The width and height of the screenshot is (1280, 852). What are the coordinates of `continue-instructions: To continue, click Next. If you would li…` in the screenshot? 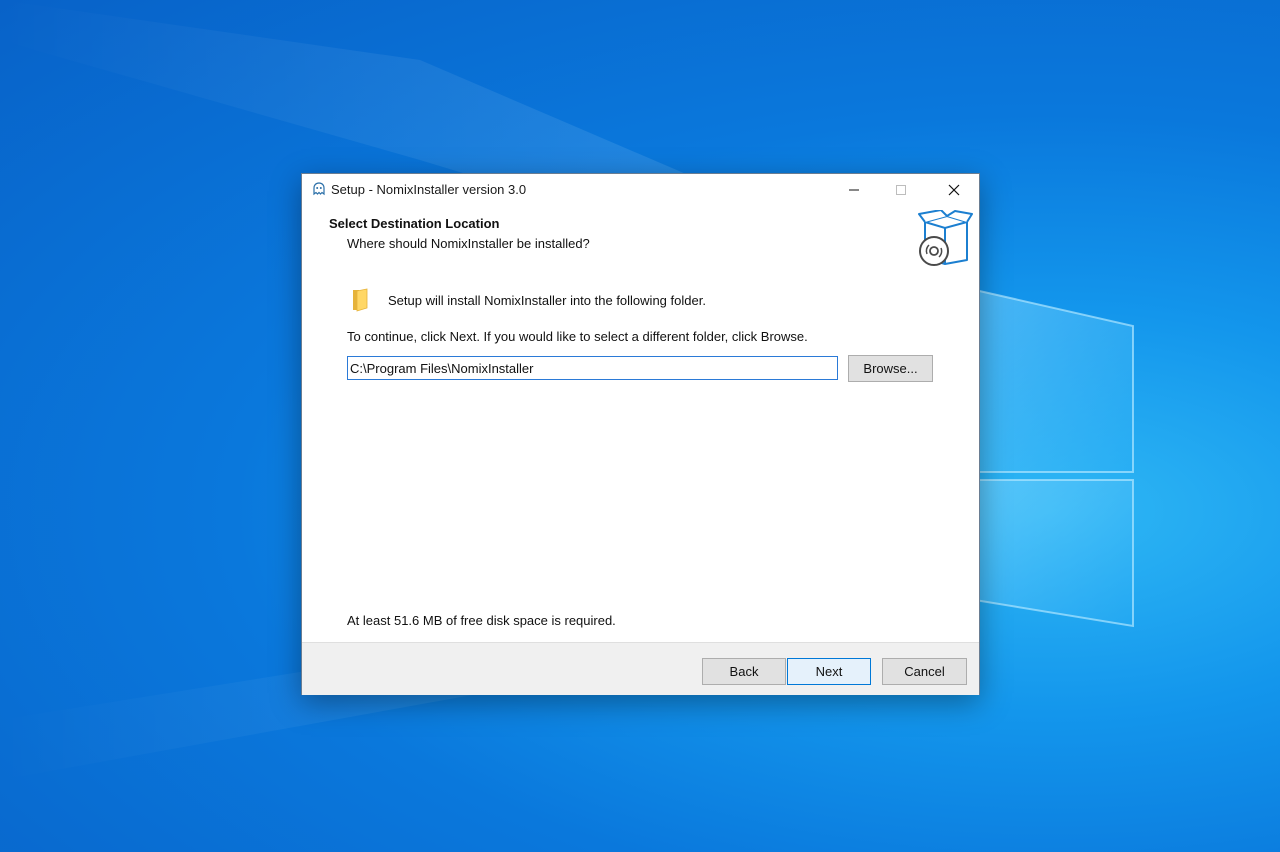 It's located at (577, 336).